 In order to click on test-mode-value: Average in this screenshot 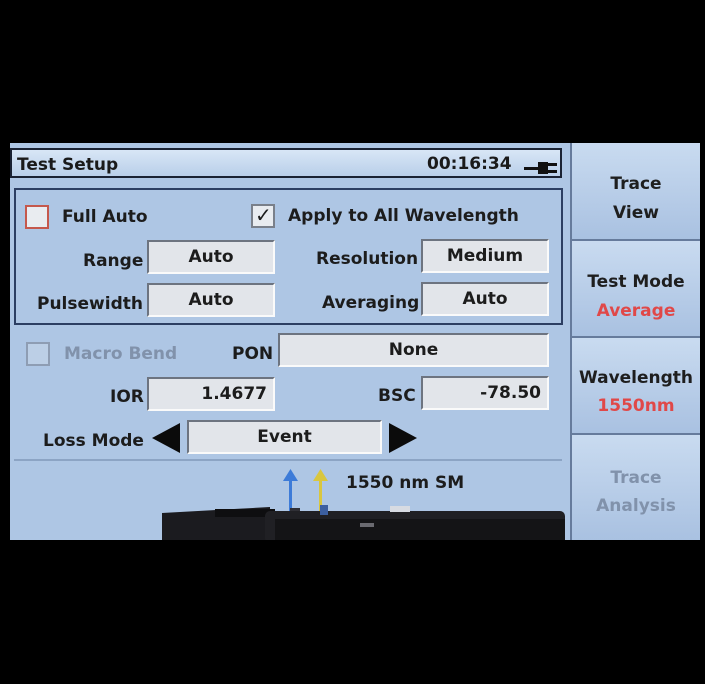, I will do `click(636, 311)`.